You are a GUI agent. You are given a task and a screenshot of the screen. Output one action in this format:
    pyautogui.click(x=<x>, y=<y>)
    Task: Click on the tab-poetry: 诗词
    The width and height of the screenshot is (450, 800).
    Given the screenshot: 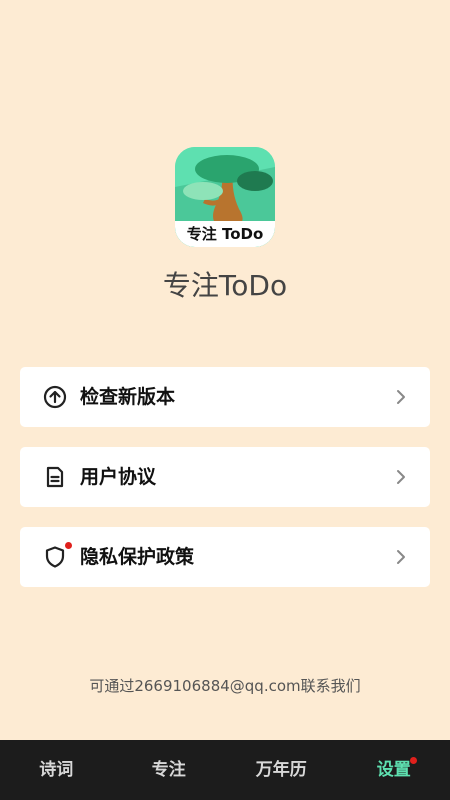 What is the action you would take?
    pyautogui.click(x=56, y=770)
    